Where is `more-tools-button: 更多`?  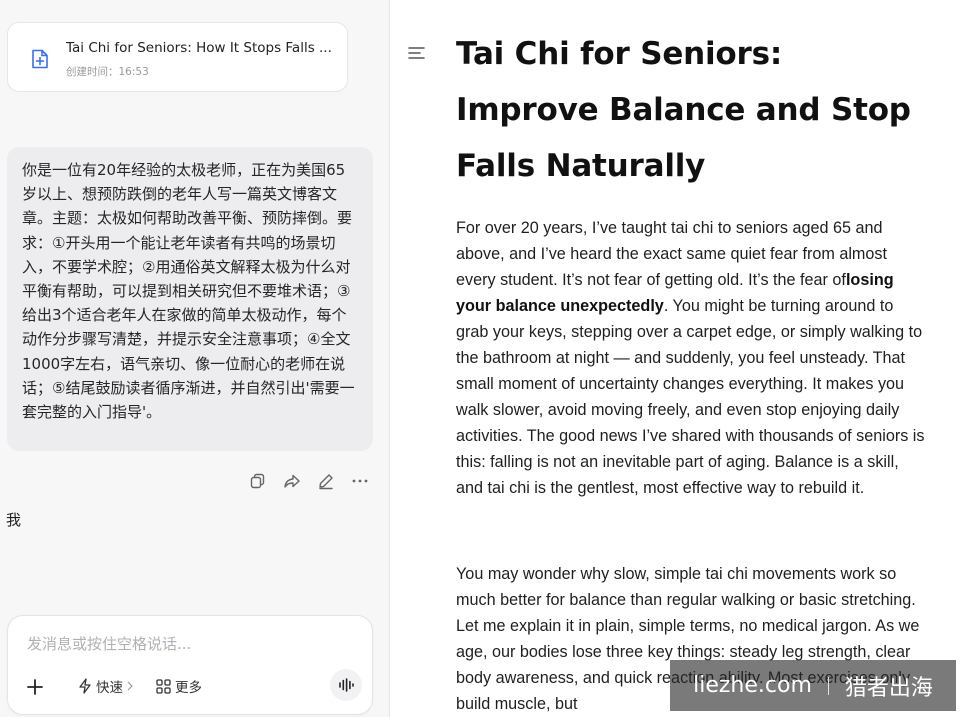
more-tools-button: 更多 is located at coordinates (179, 686).